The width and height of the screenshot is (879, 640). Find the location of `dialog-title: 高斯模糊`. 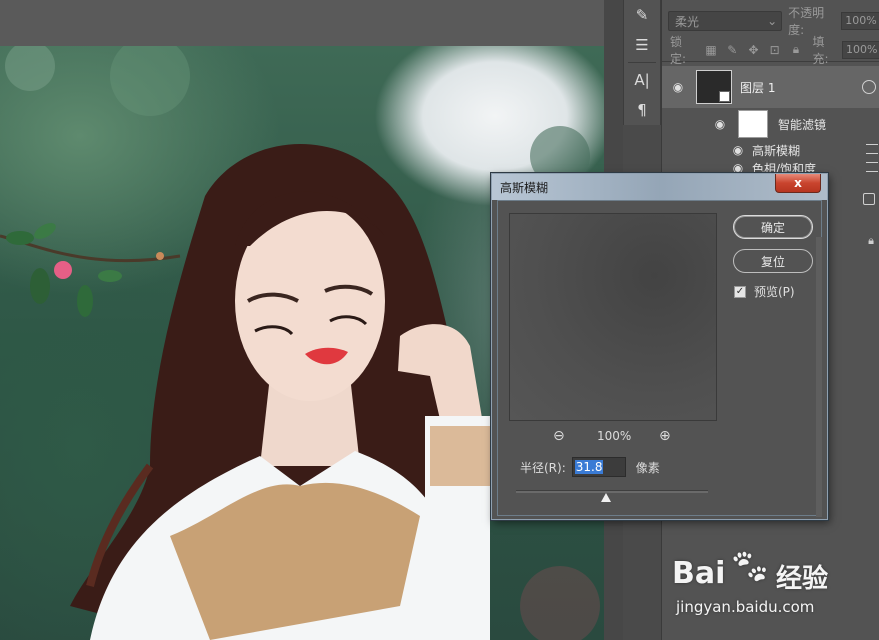

dialog-title: 高斯模糊 is located at coordinates (524, 188).